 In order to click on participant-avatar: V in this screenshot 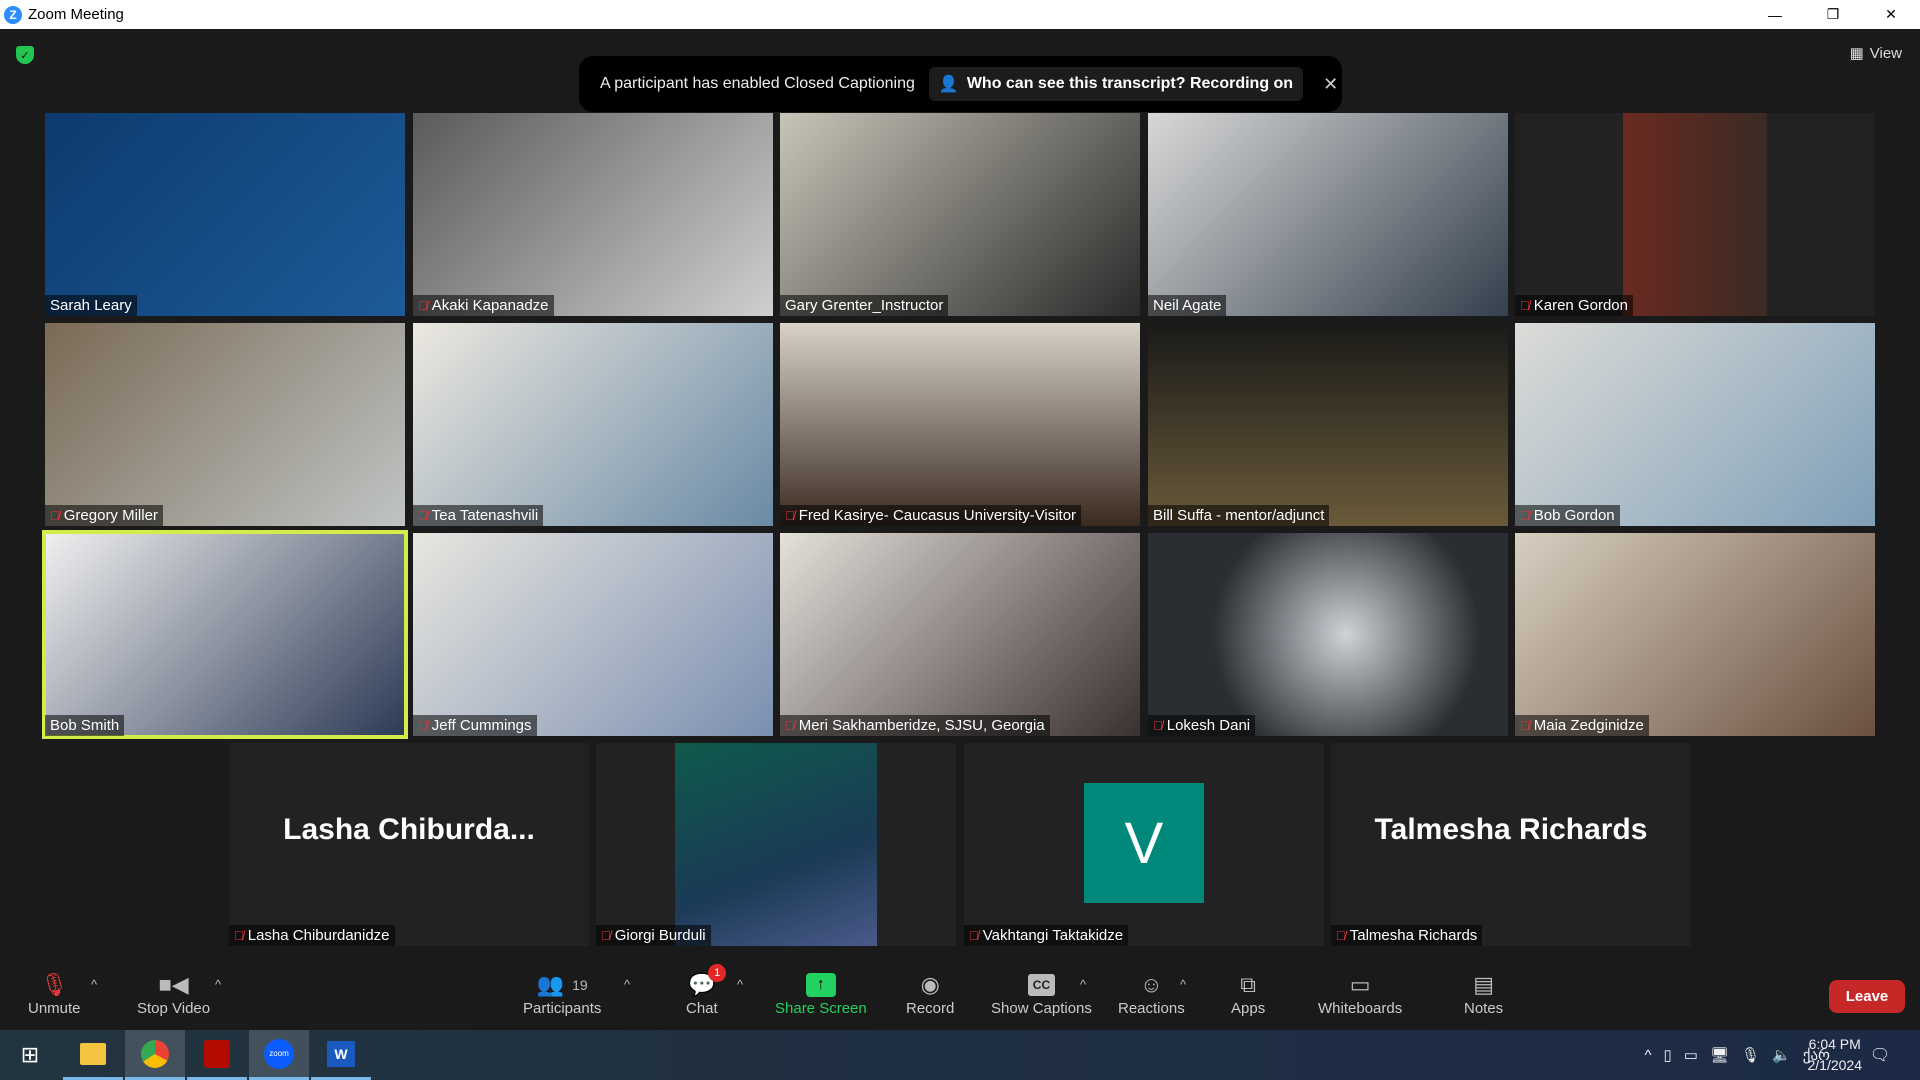, I will do `click(1144, 843)`.